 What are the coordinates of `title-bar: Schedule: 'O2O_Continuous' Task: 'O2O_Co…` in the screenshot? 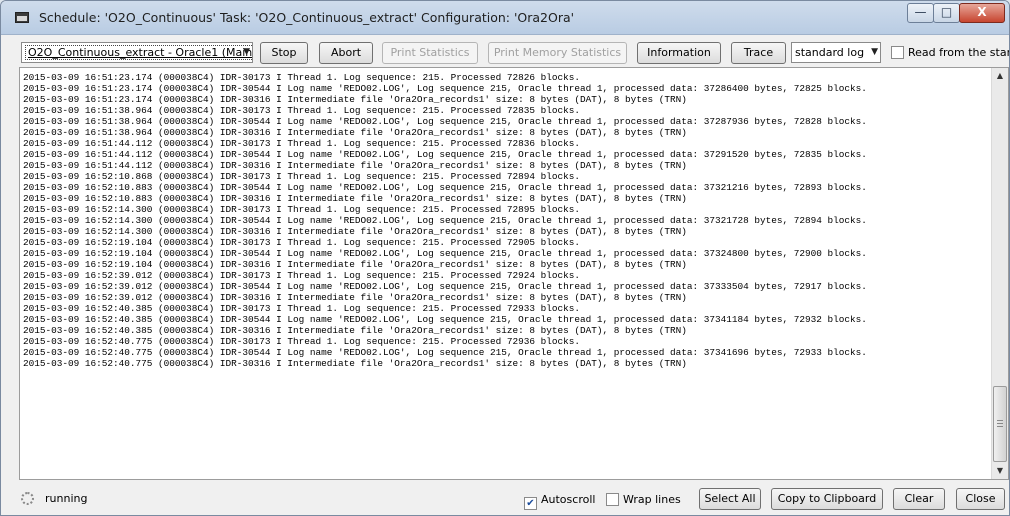 It's located at (505, 18).